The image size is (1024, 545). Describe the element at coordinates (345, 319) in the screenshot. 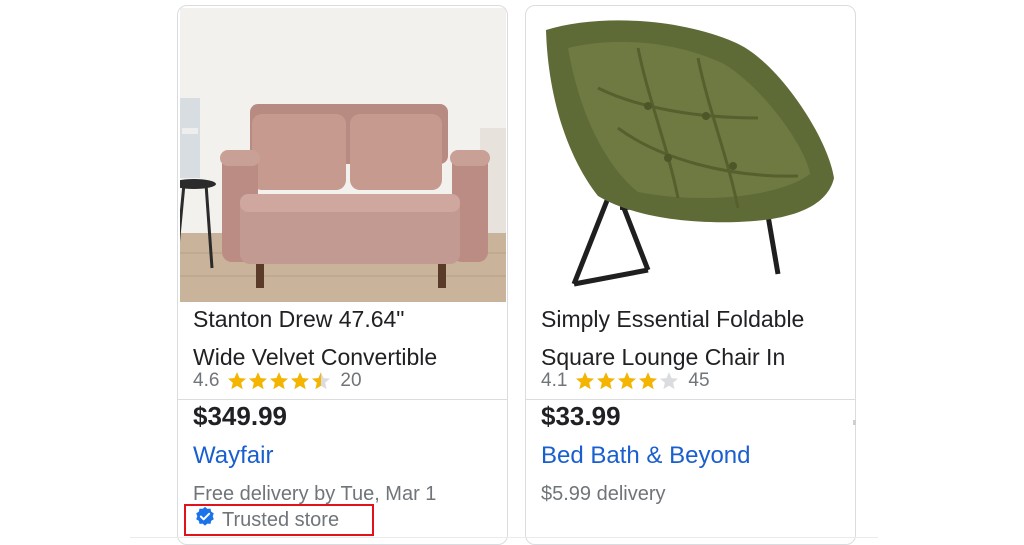

I see `product-title-line-1: Stanton Drew 47.64"` at that location.